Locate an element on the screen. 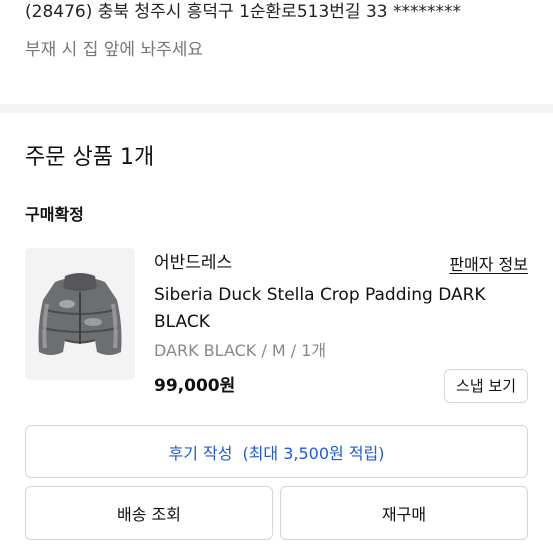  order-items-title: 주문 상품 1개 is located at coordinates (90, 157).